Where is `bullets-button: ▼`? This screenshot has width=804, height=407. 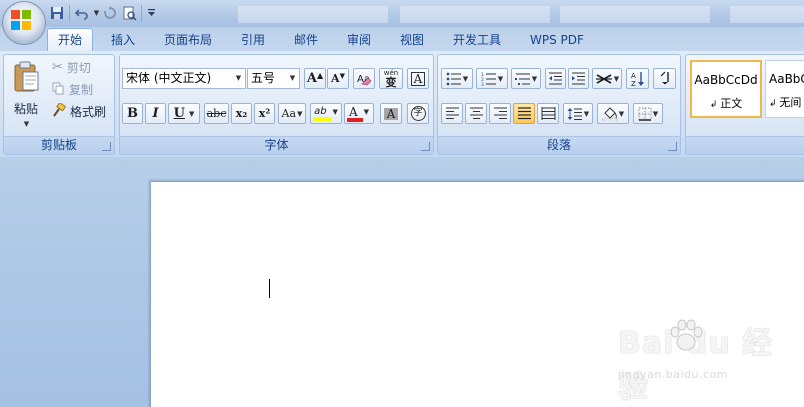 bullets-button: ▼ is located at coordinates (457, 78).